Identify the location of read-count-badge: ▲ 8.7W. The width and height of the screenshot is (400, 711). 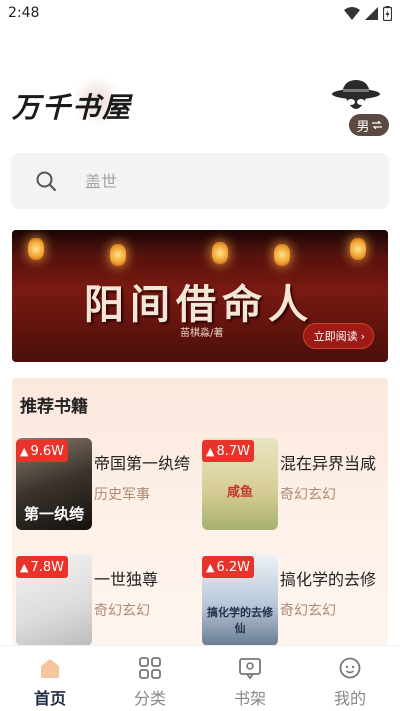
(228, 451).